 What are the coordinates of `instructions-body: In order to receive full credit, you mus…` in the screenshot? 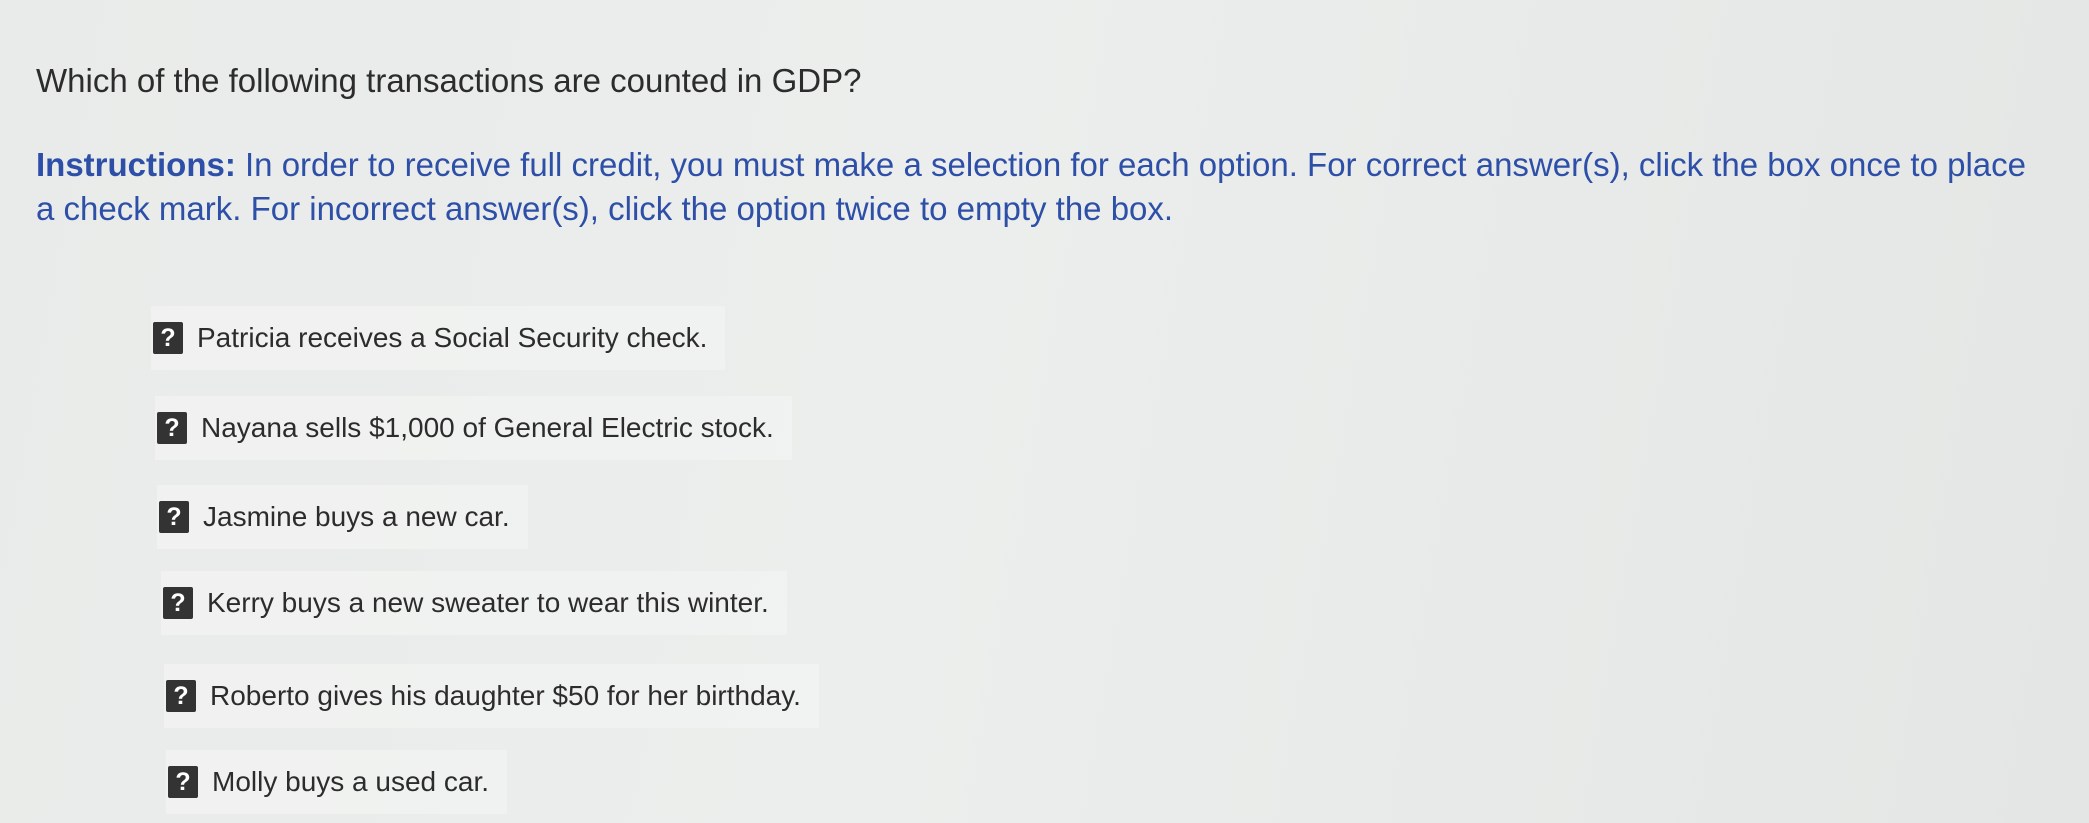 It's located at (1031, 186).